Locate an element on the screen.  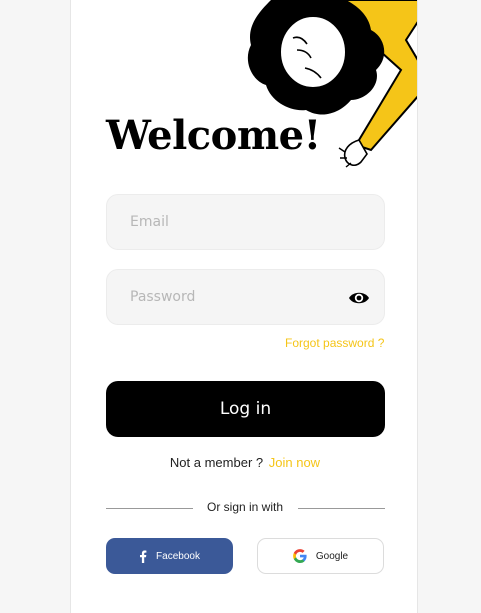
password-input is located at coordinates (245, 297).